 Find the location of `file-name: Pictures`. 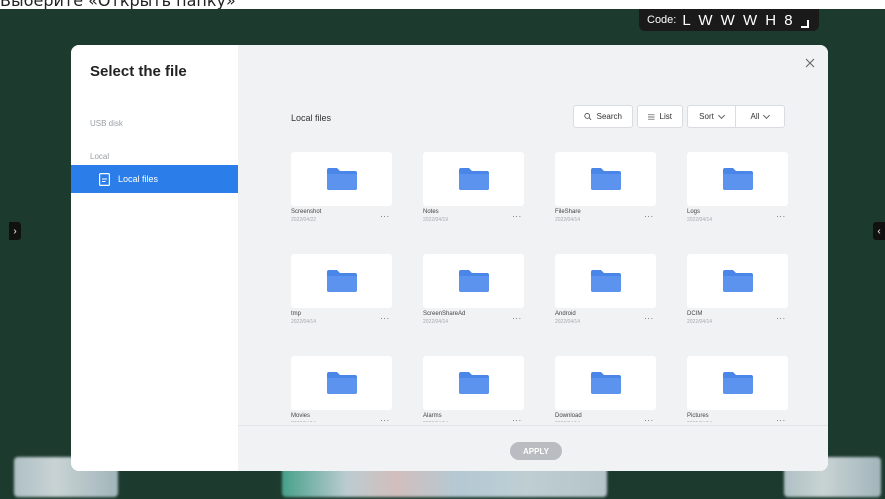

file-name: Pictures is located at coordinates (698, 416).